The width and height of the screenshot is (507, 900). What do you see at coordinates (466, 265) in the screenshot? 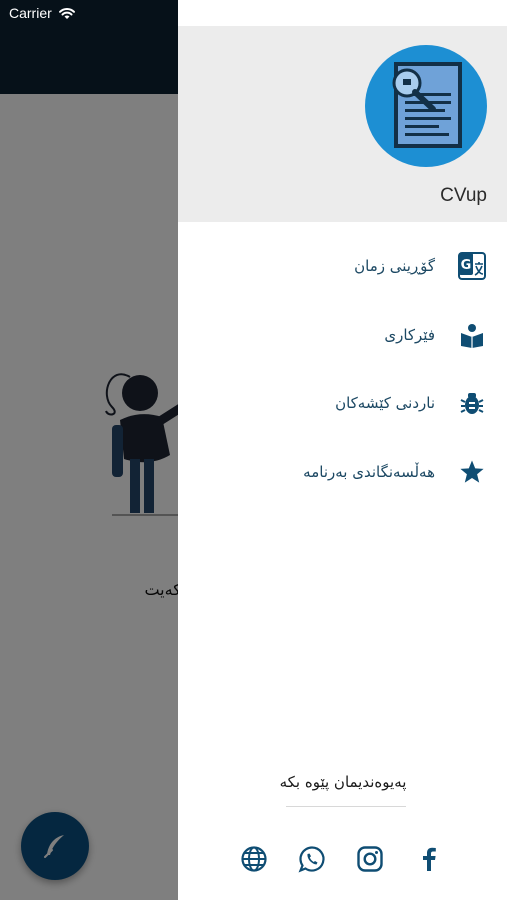
I see `svg-text: G` at bounding box center [466, 265].